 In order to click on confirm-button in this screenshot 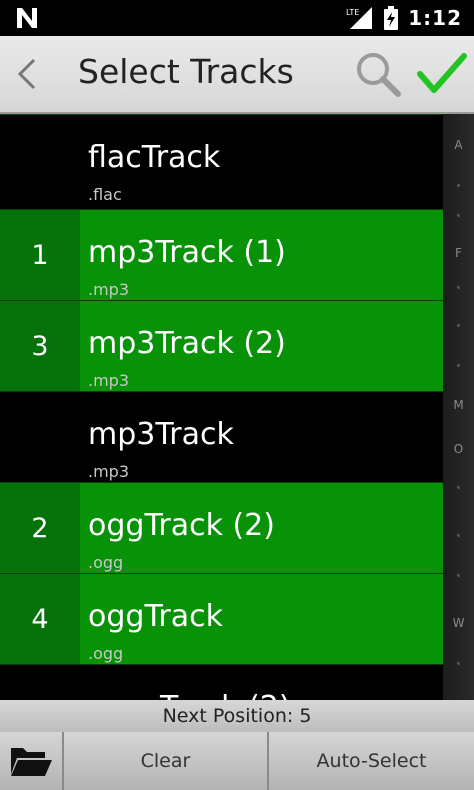, I will do `click(442, 74)`.